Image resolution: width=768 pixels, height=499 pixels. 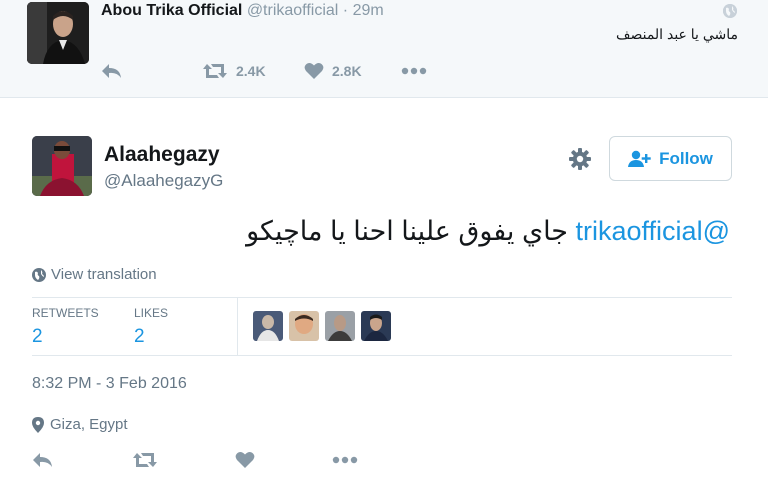 What do you see at coordinates (162, 155) in the screenshot?
I see `author-name: Alaahegazy` at bounding box center [162, 155].